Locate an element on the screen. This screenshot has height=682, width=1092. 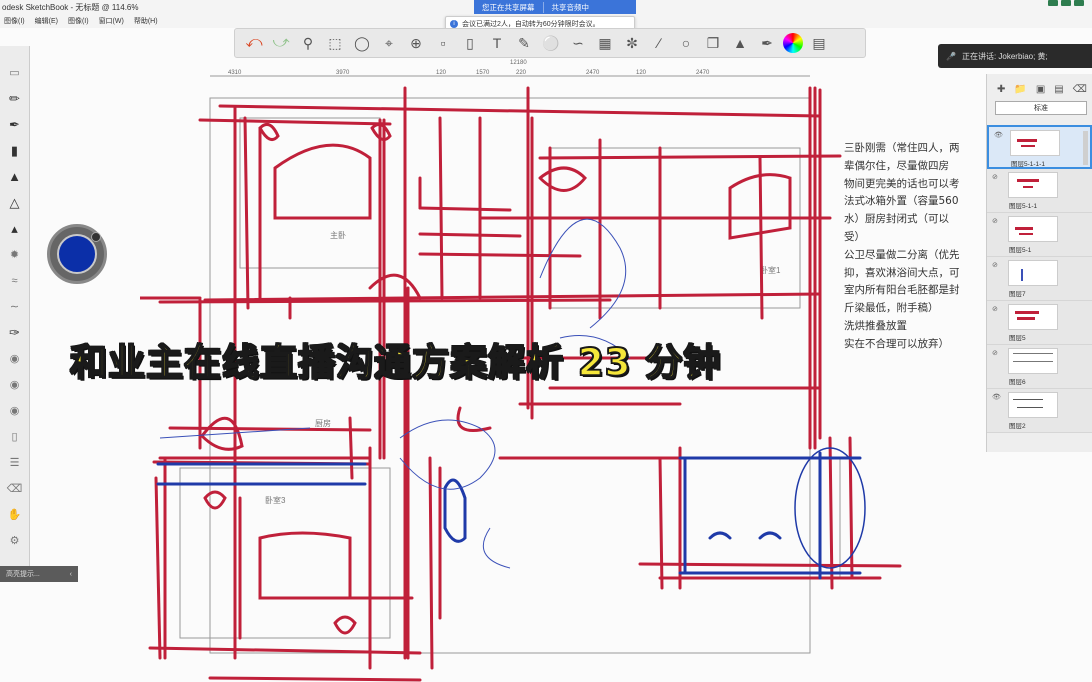
chisel-brush-icon: △ is located at coordinates (15, 202).